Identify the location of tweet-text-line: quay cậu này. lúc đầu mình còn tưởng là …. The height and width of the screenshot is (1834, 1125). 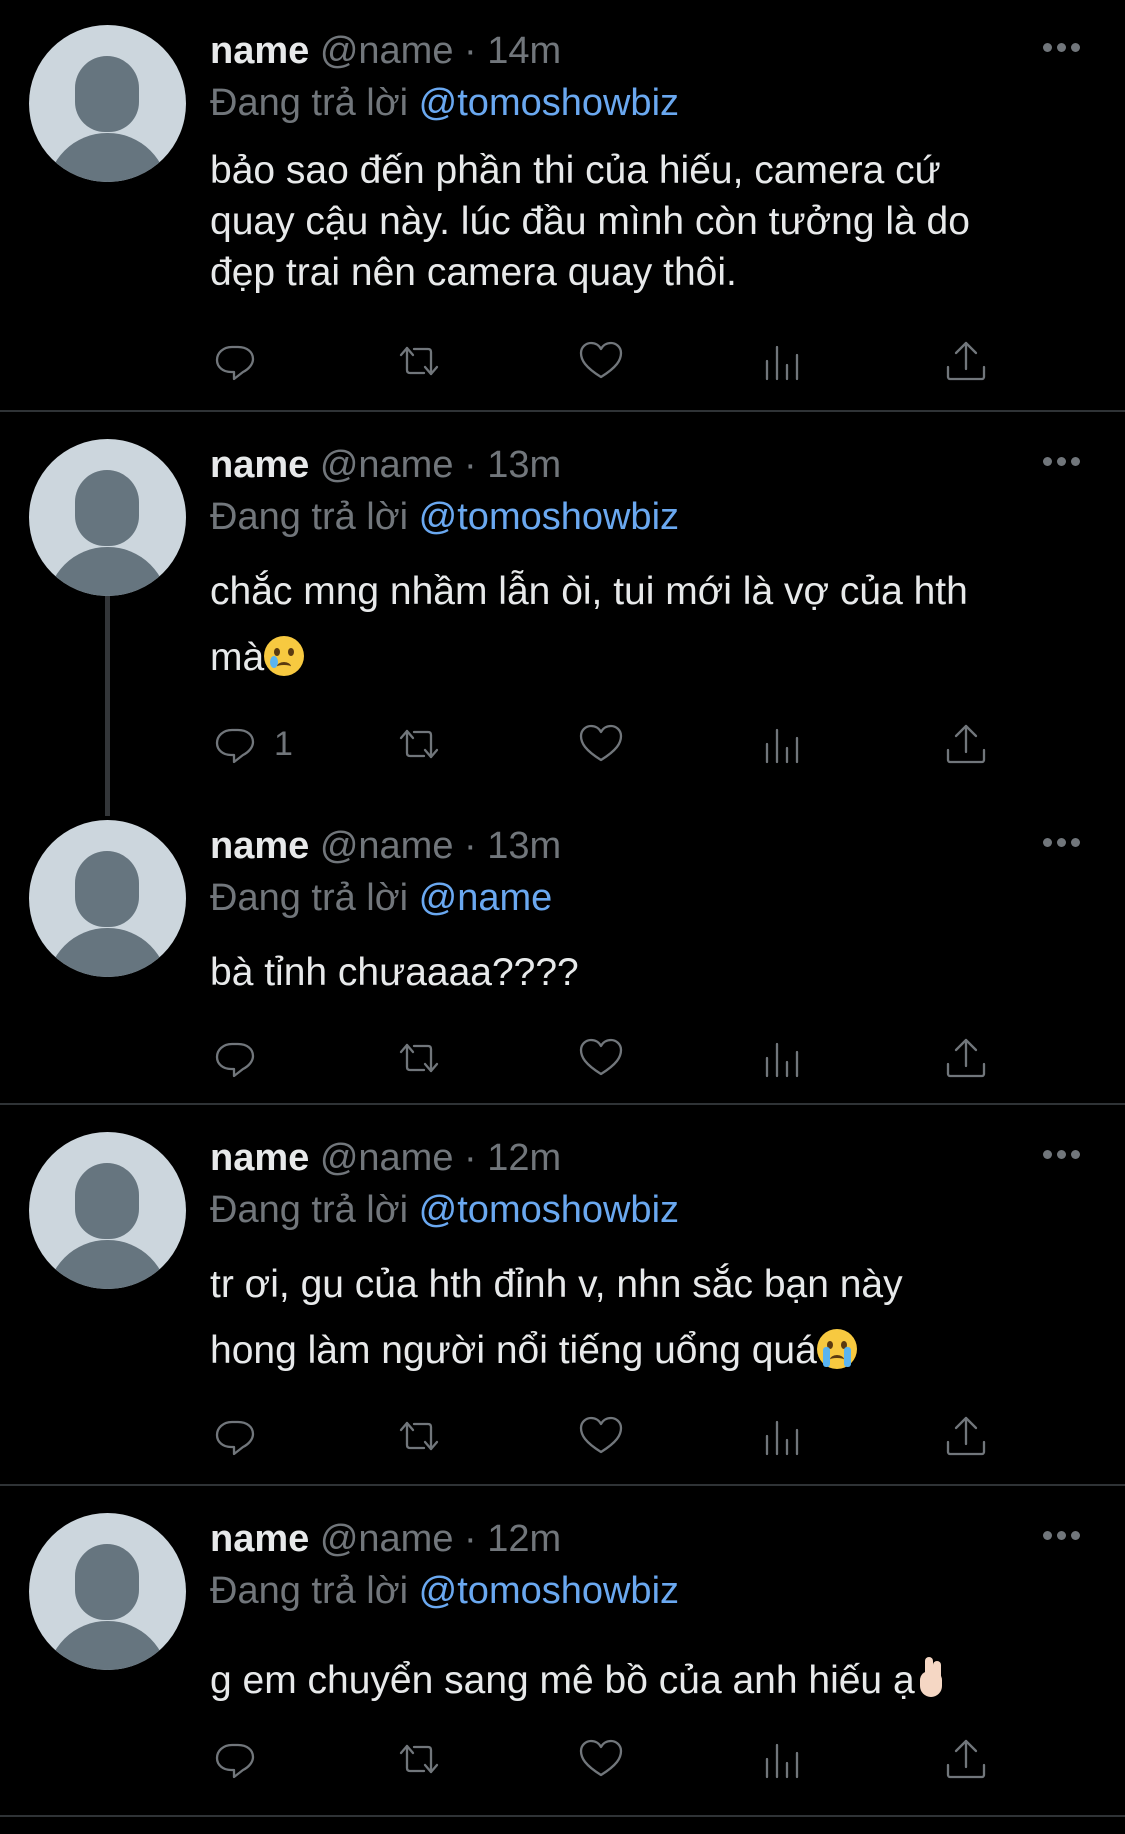
(590, 221).